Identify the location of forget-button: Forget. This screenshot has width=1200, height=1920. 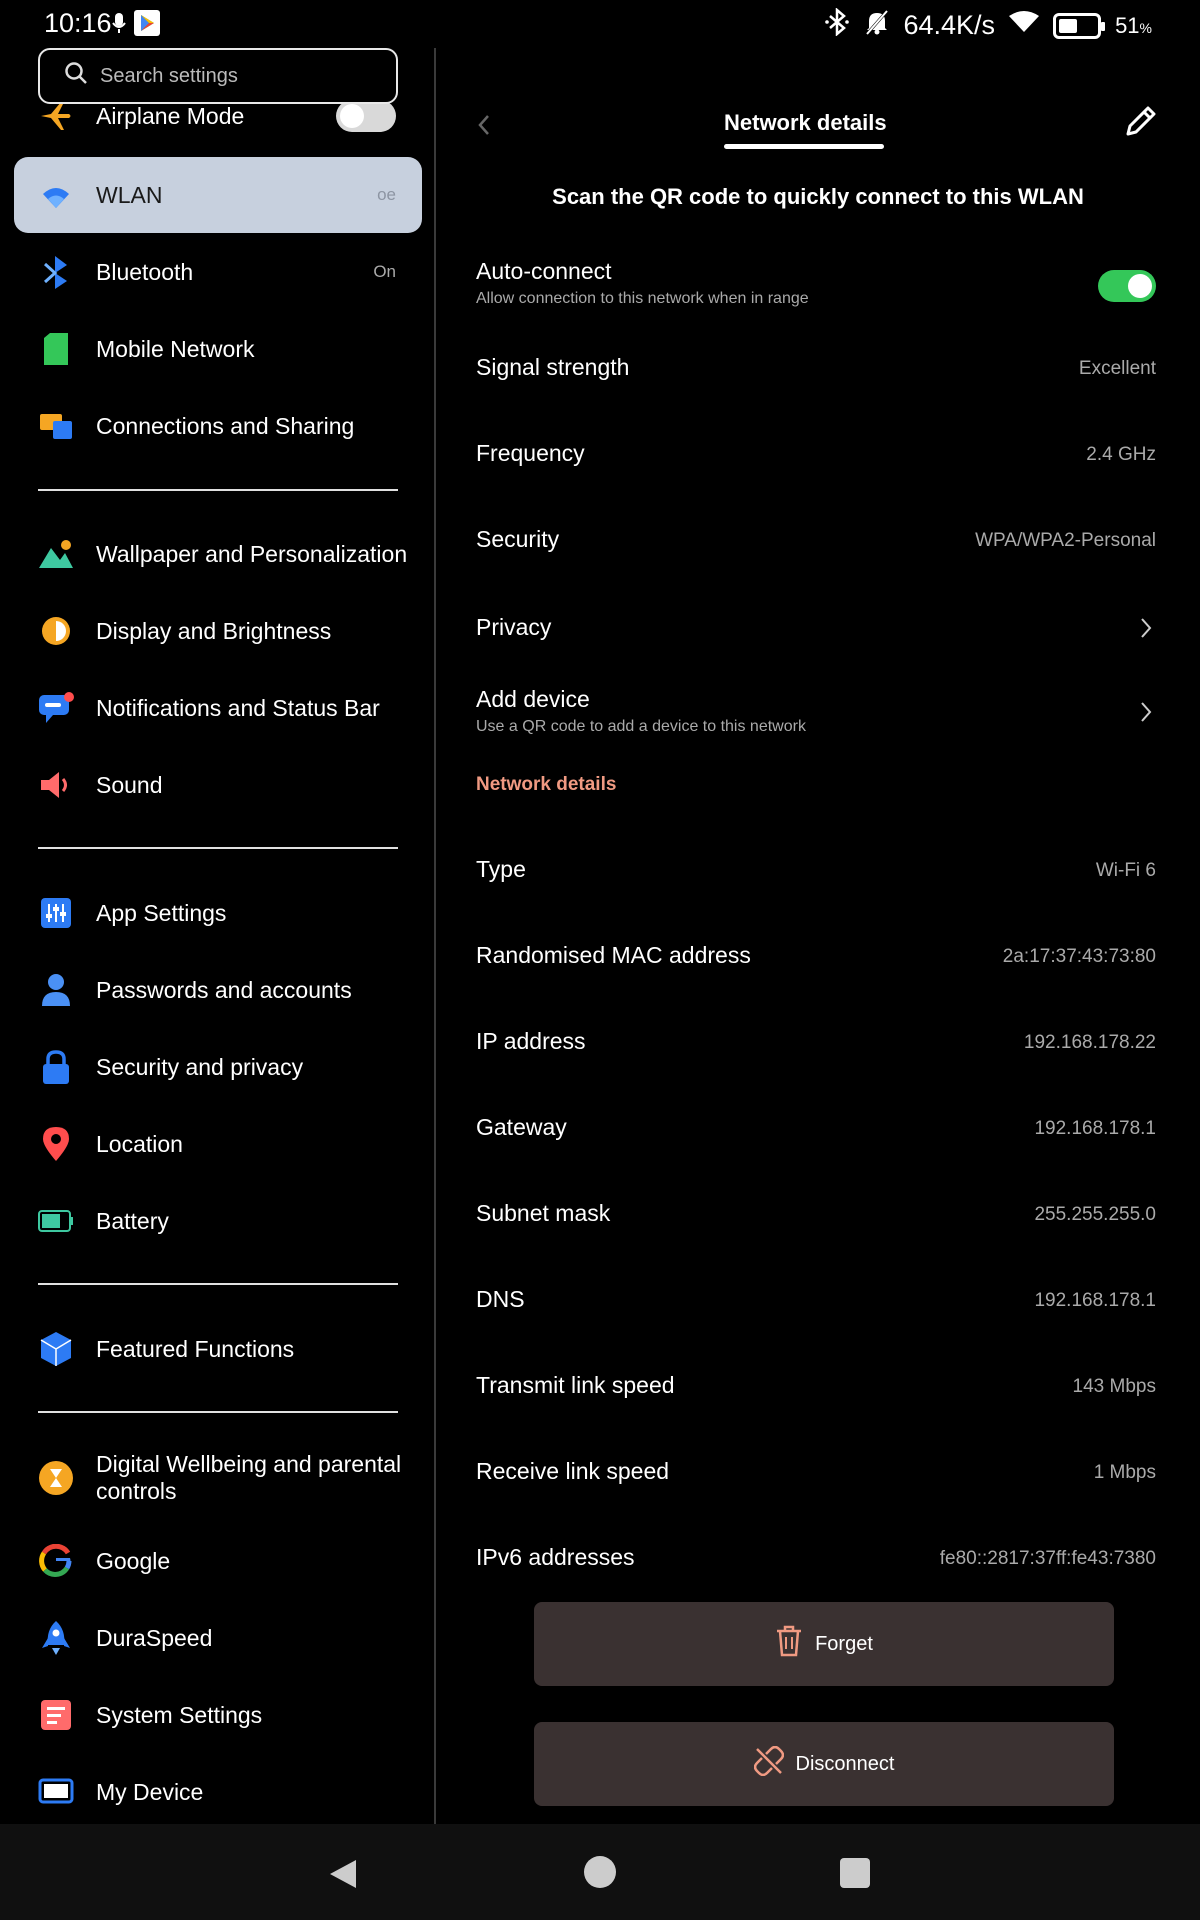
(824, 1644).